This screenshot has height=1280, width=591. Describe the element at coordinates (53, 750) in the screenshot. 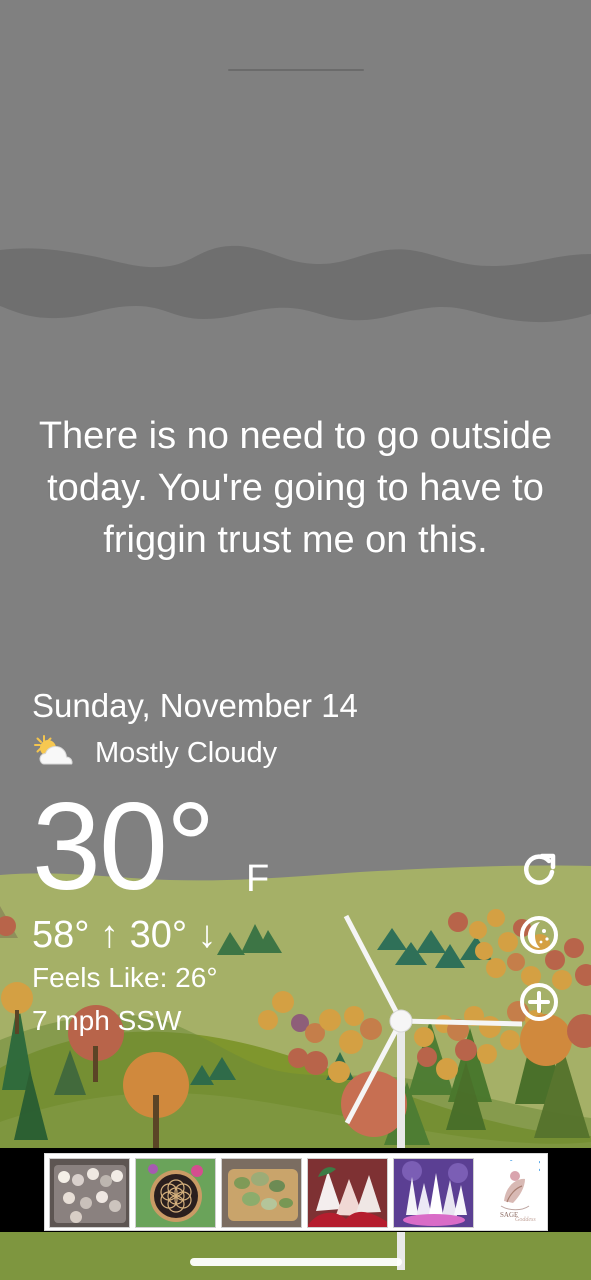

I see `partly-cloudy-icon` at that location.